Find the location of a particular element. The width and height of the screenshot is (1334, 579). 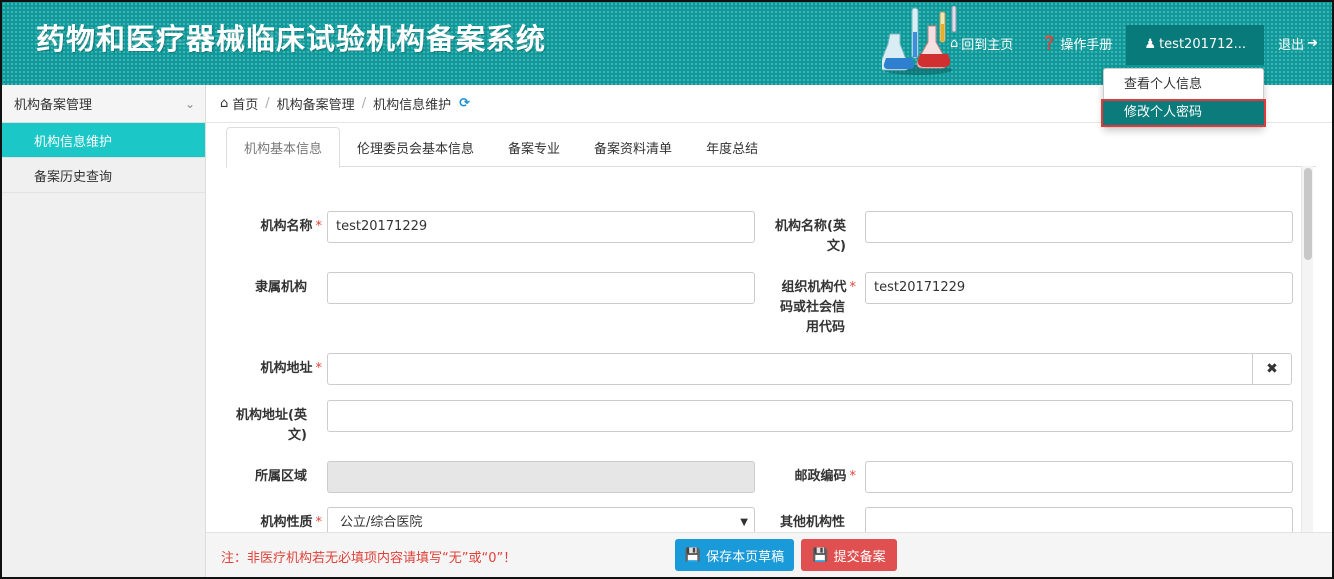

nav-logout: 退出 ➜ is located at coordinates (1298, 44).